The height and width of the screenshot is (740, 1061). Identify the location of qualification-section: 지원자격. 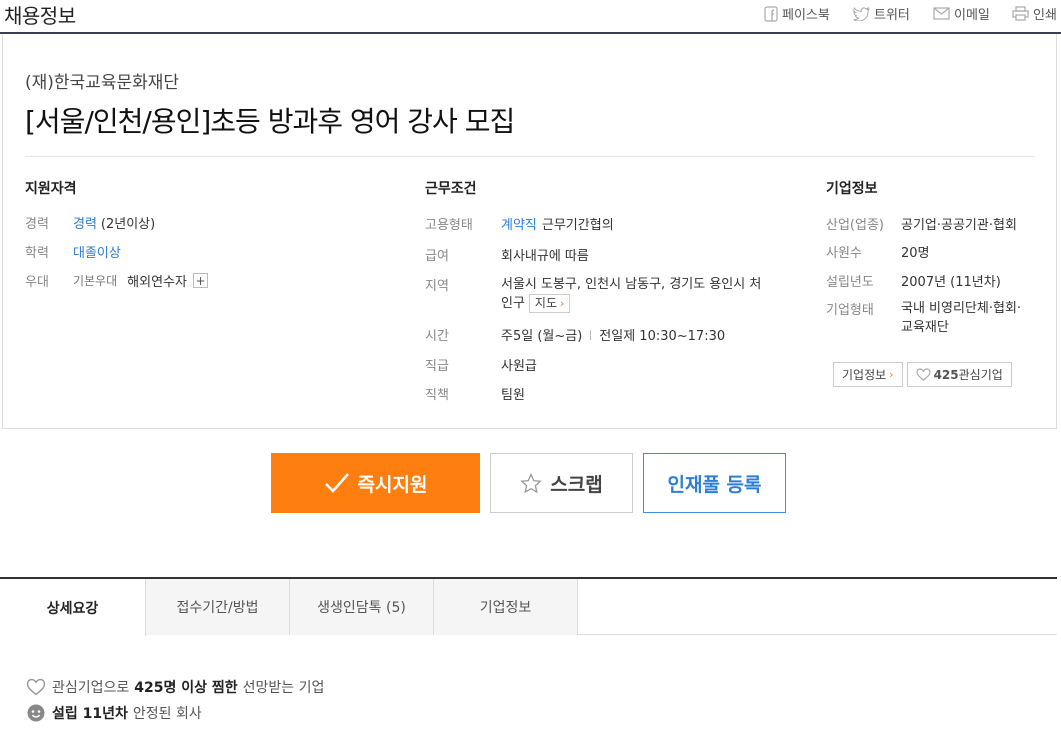
(205, 193).